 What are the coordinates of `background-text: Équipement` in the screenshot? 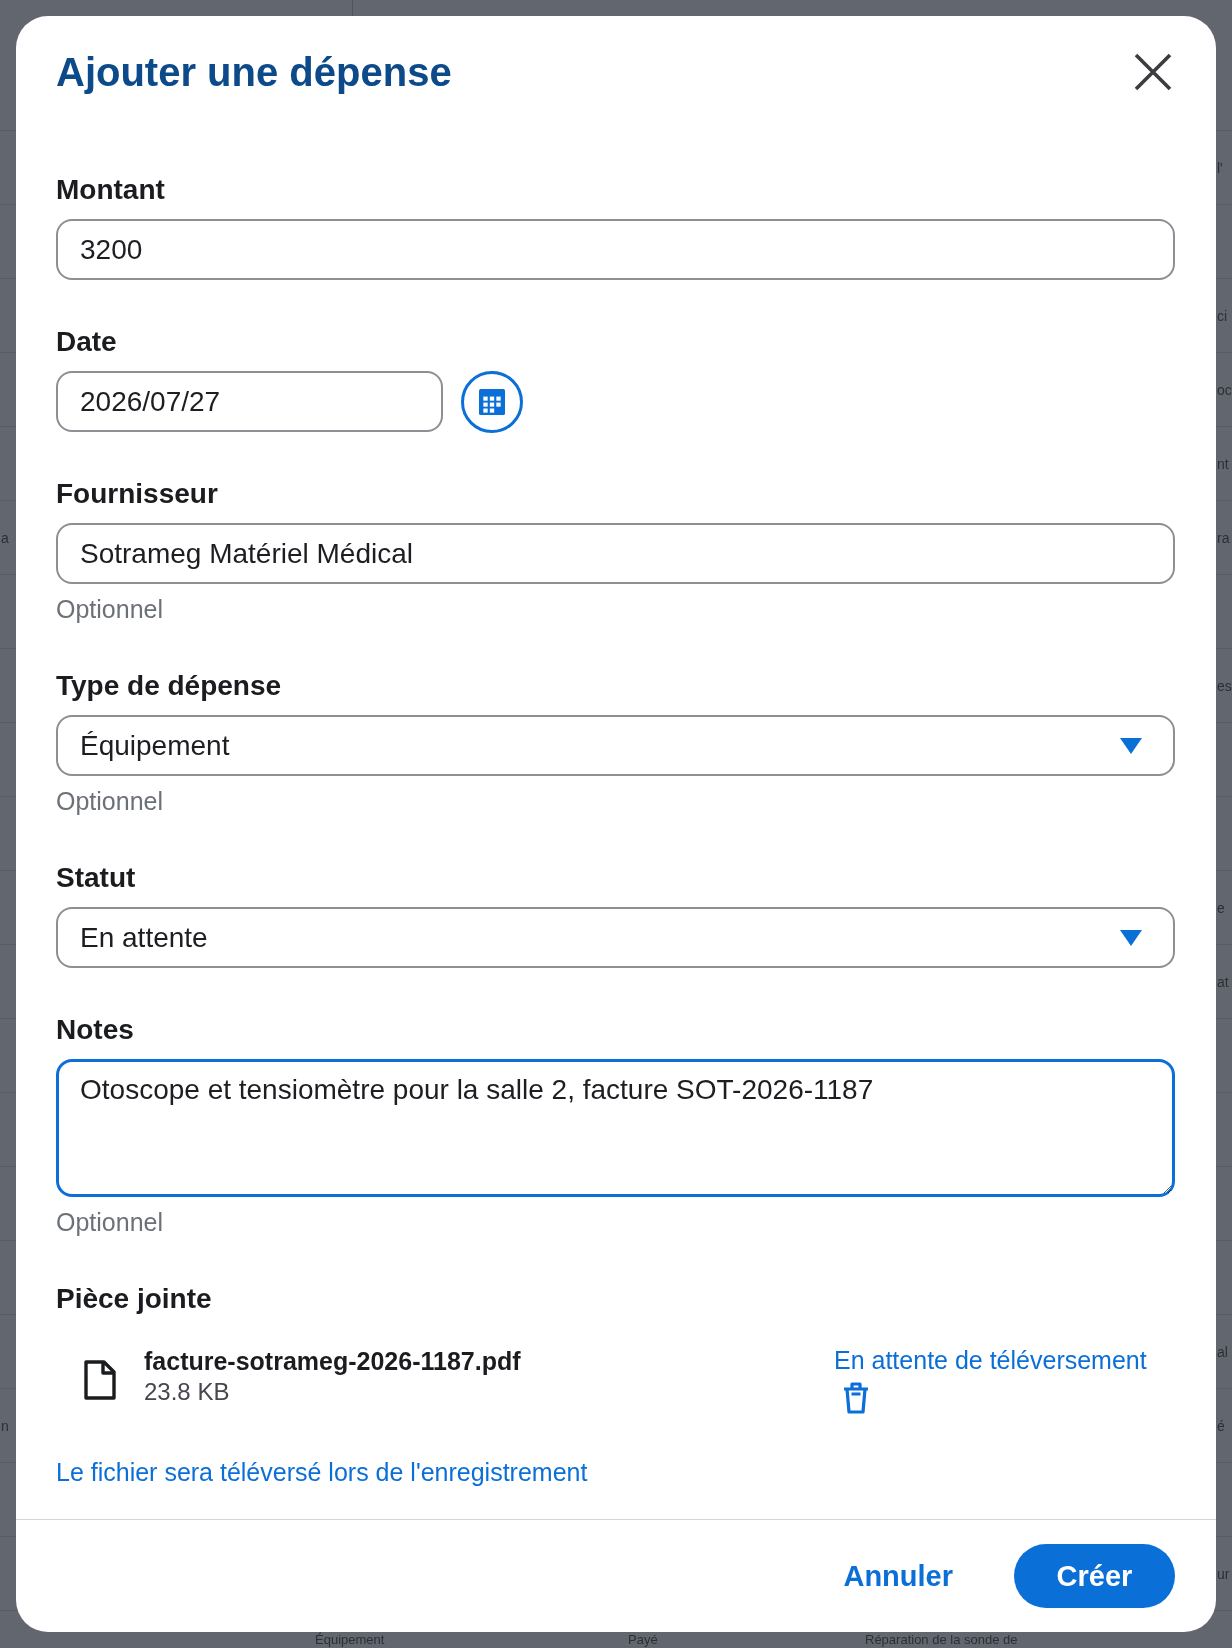 It's located at (350, 1640).